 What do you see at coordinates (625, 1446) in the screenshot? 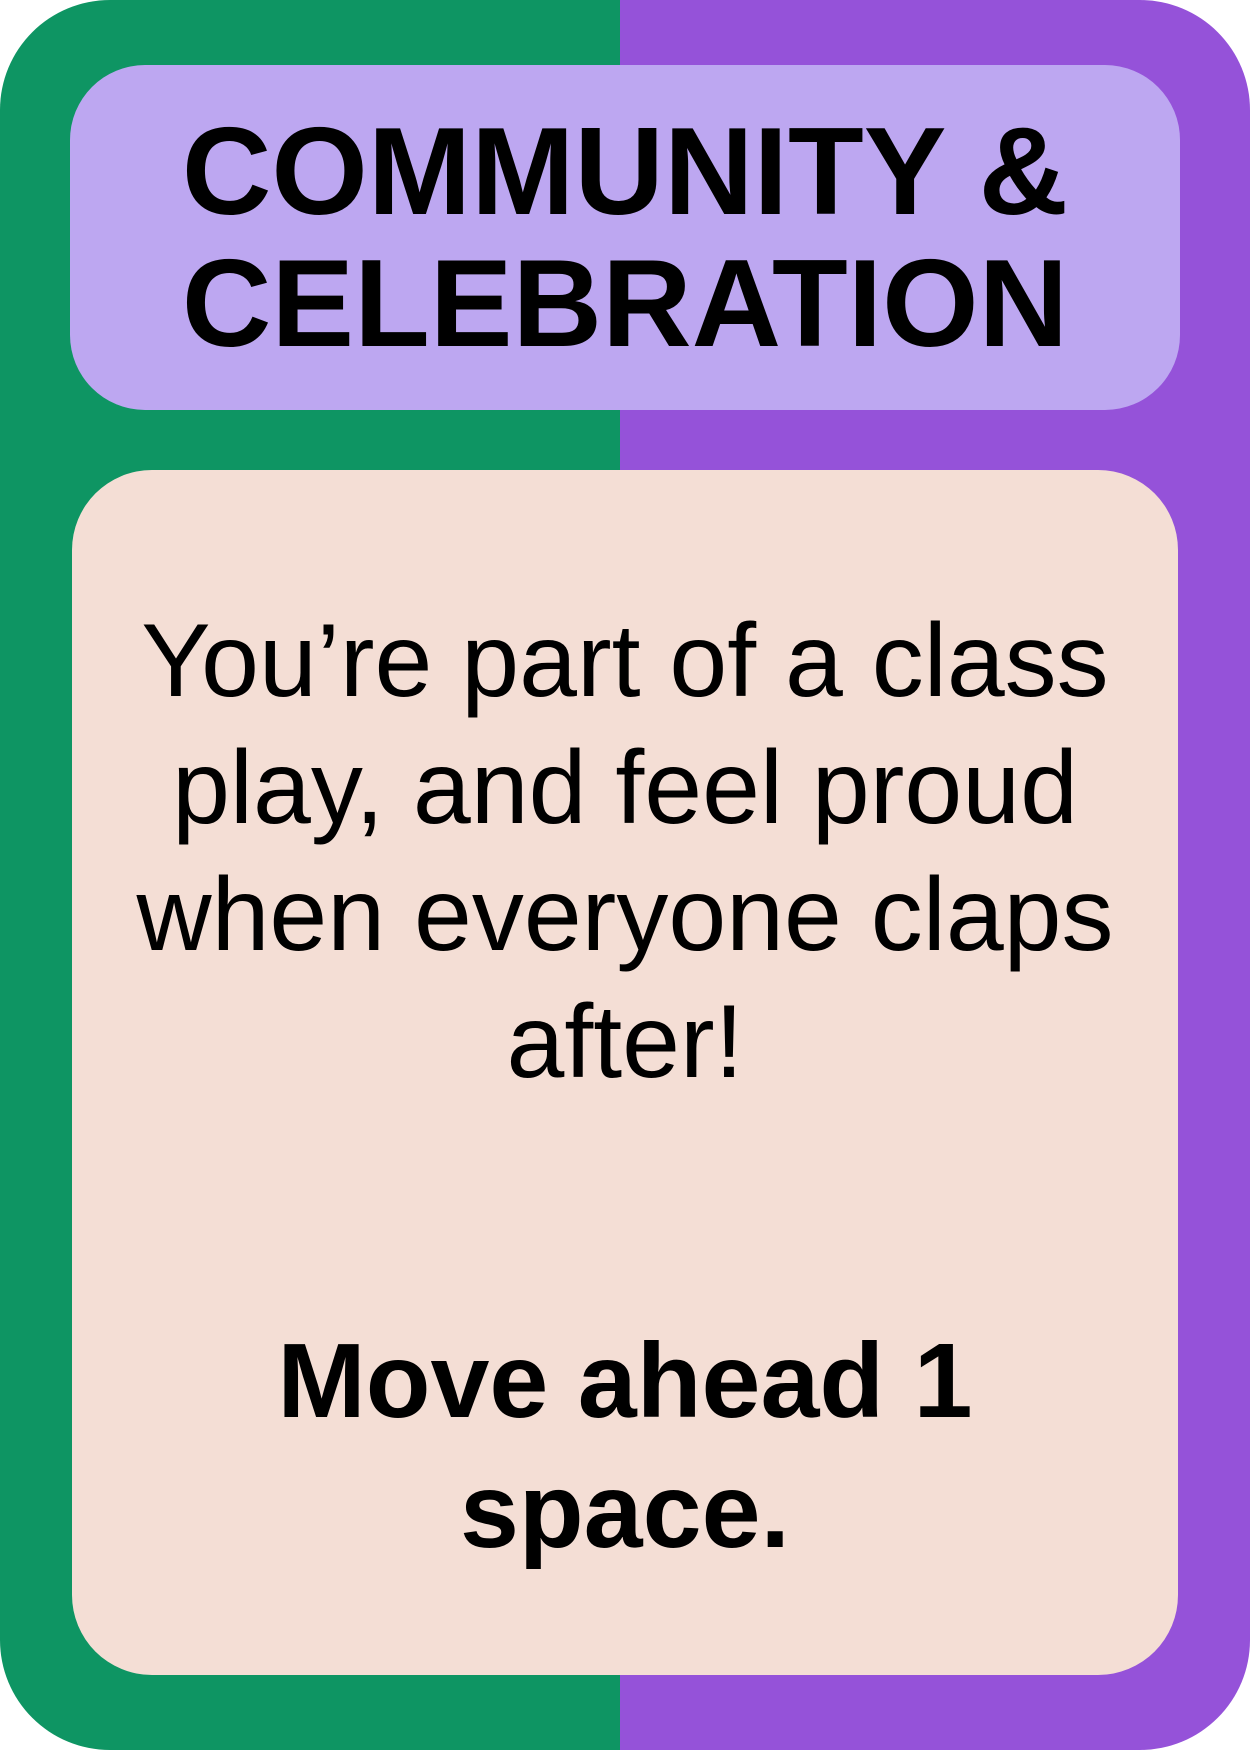
I see `card-action: Move ahead 1 space.` at bounding box center [625, 1446].